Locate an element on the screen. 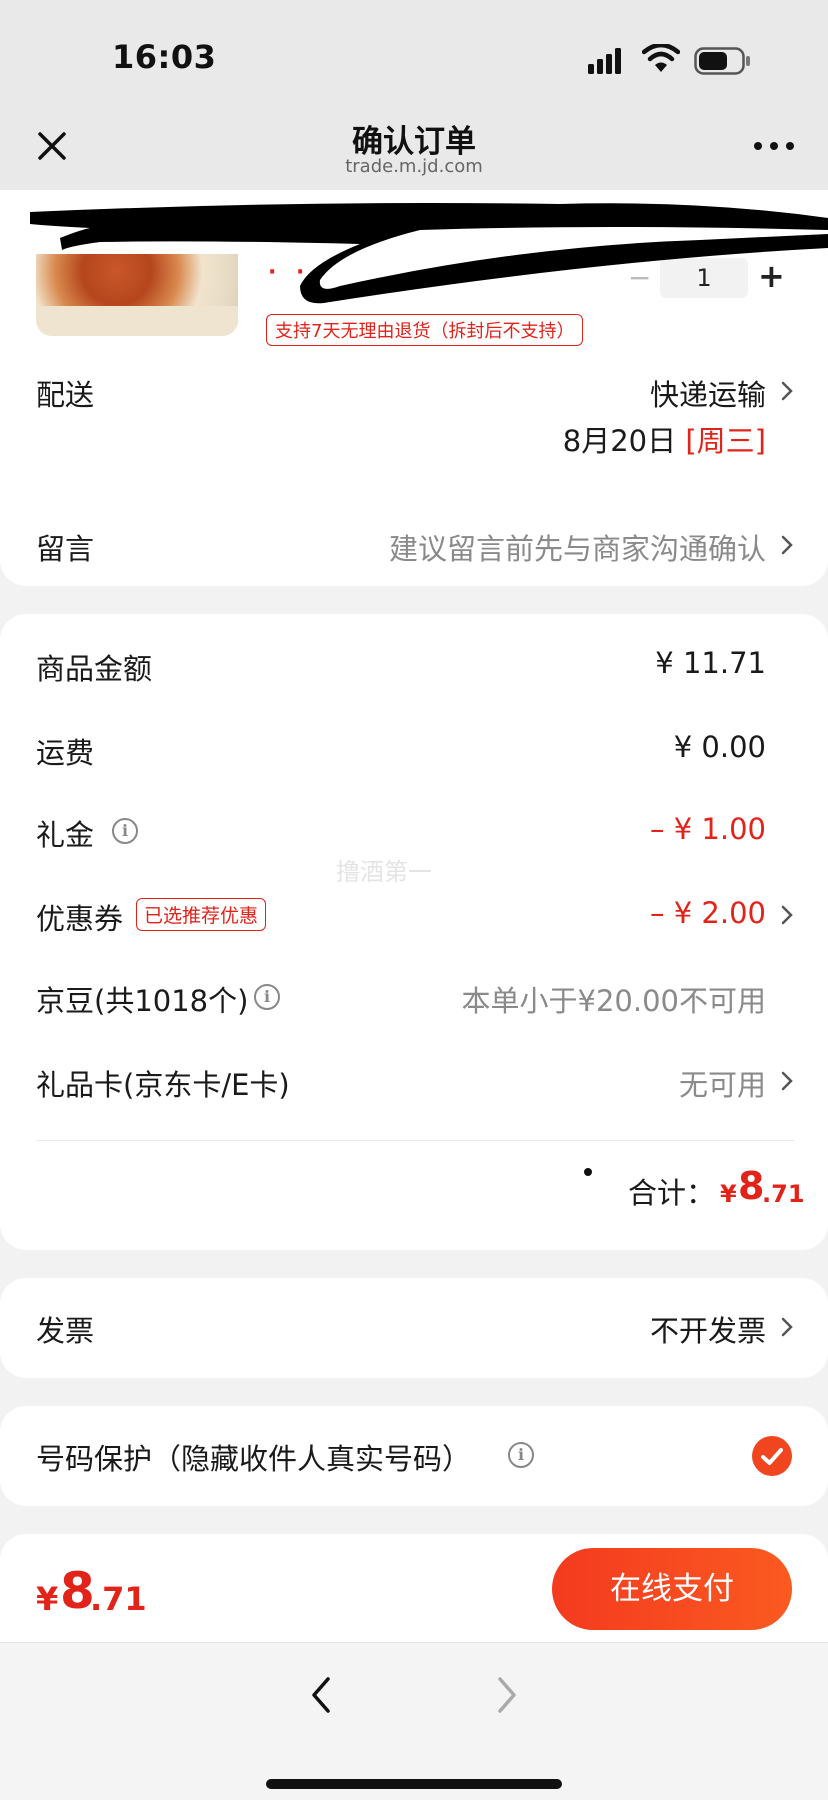 Image resolution: width=828 pixels, height=1800 pixels. wifi-icon is located at coordinates (661, 58).